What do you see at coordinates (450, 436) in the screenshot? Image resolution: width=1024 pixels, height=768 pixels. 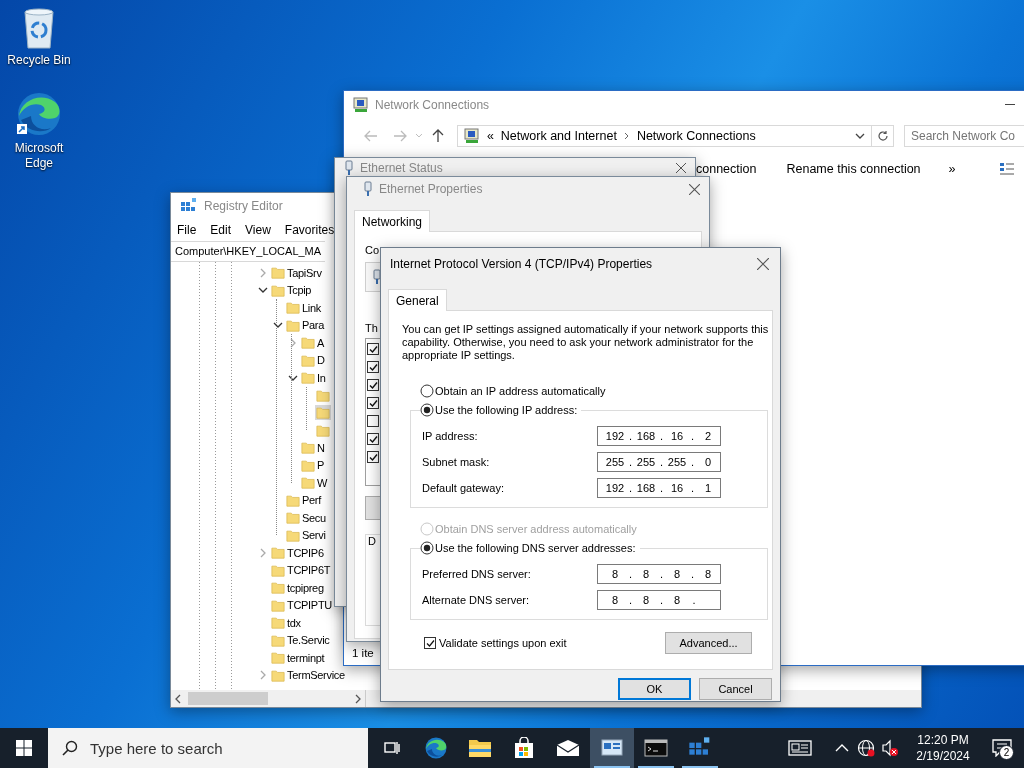 I see `field-label: IP address:` at bounding box center [450, 436].